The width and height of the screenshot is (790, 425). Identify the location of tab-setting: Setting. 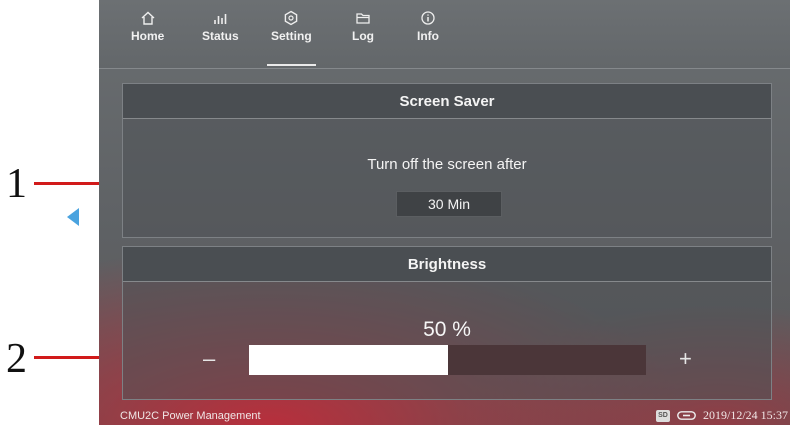
(291, 38).